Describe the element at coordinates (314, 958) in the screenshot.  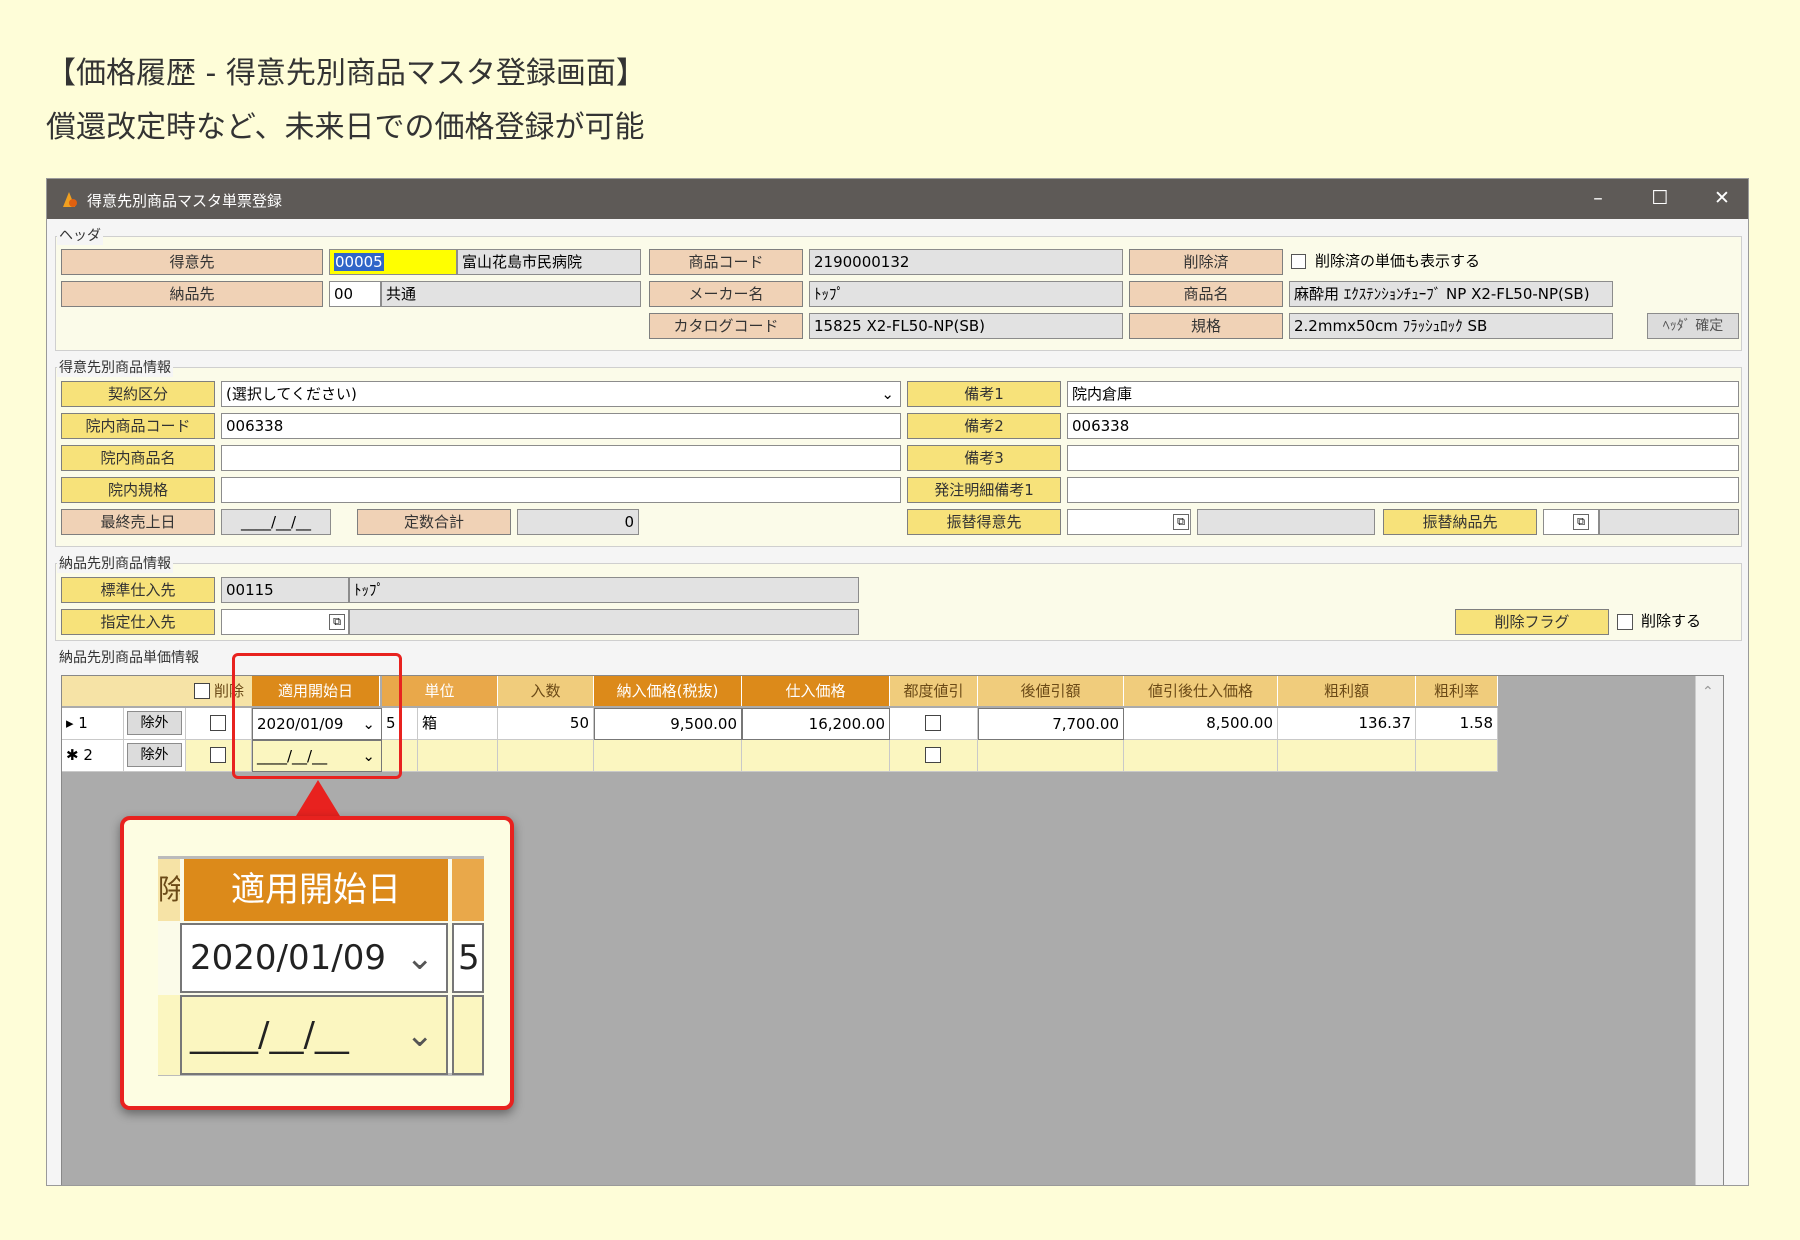
I see `zoom-date1: 2020/01/09 ⌄` at that location.